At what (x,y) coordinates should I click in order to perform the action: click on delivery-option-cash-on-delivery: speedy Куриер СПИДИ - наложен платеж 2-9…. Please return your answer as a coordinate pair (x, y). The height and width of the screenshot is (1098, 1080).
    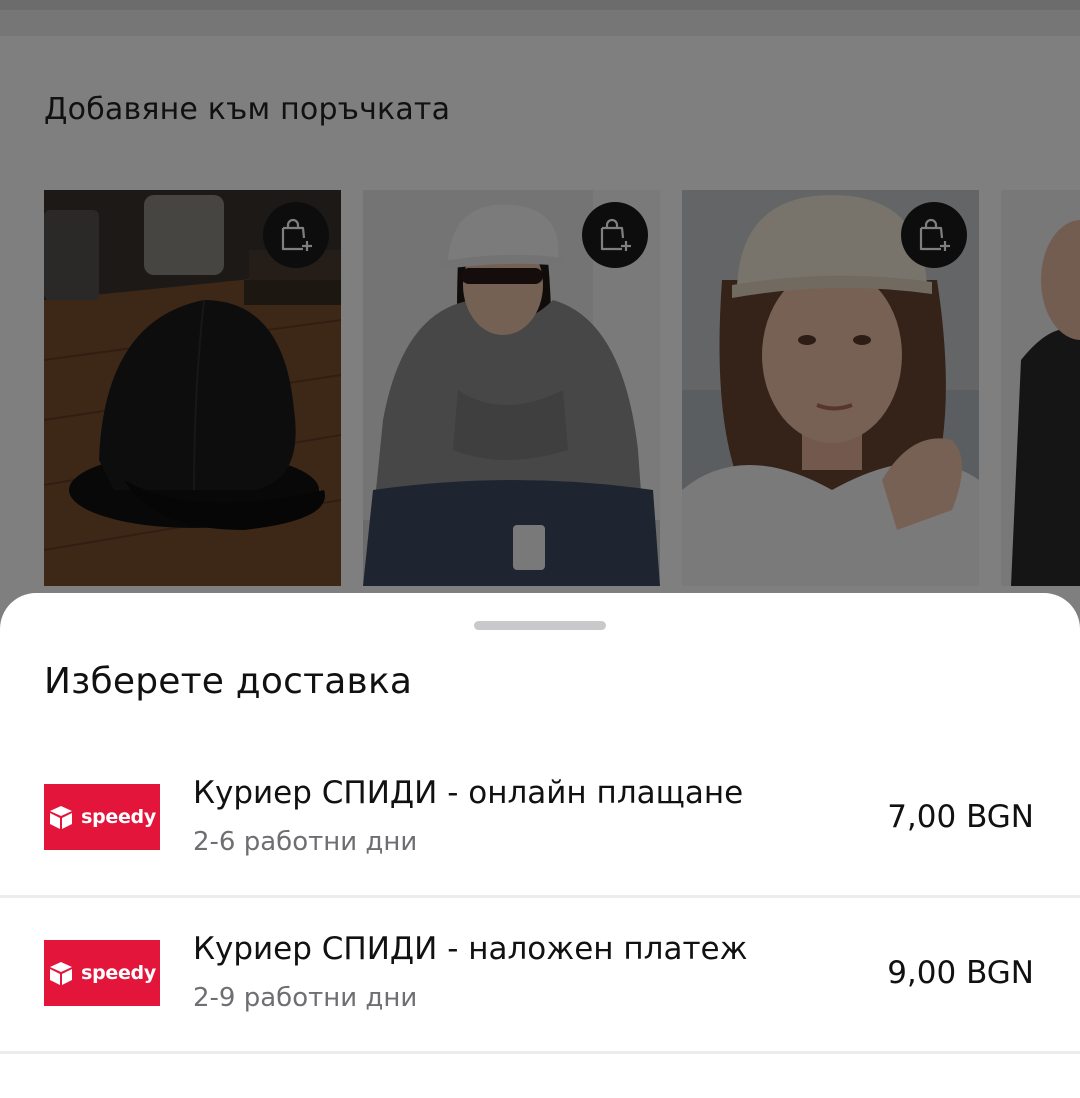
    Looking at the image, I should click on (540, 976).